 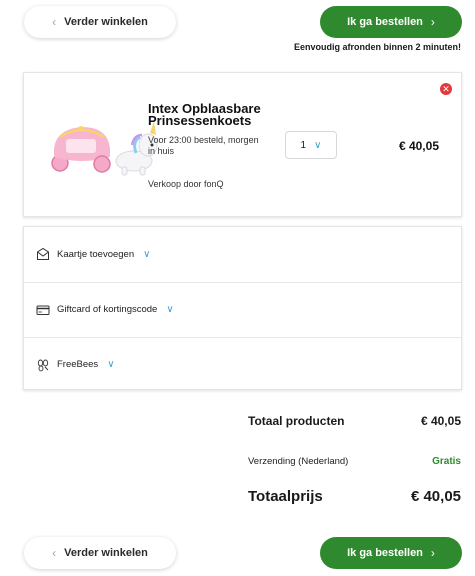 I want to click on checkout-subtitle: Eenvoudig afronden binnen 2 minuten!, so click(x=377, y=47).